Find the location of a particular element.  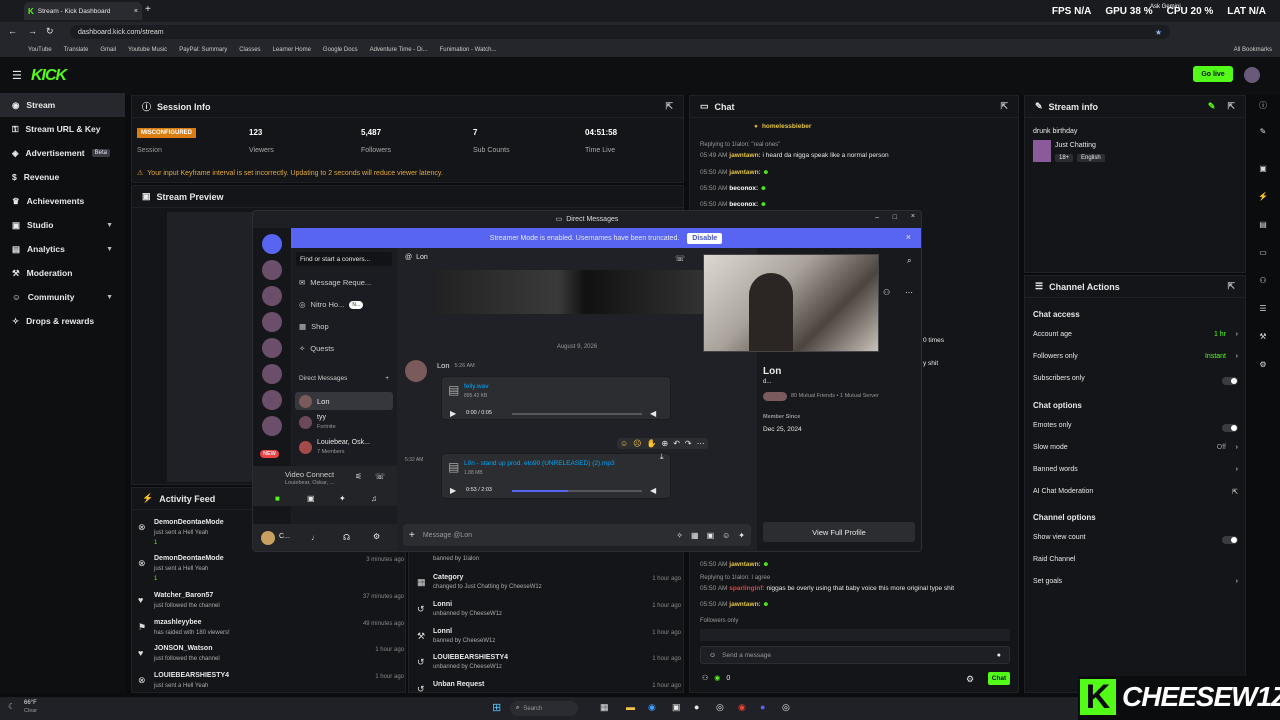

users-icon: ⚇ is located at coordinates (1263, 283).